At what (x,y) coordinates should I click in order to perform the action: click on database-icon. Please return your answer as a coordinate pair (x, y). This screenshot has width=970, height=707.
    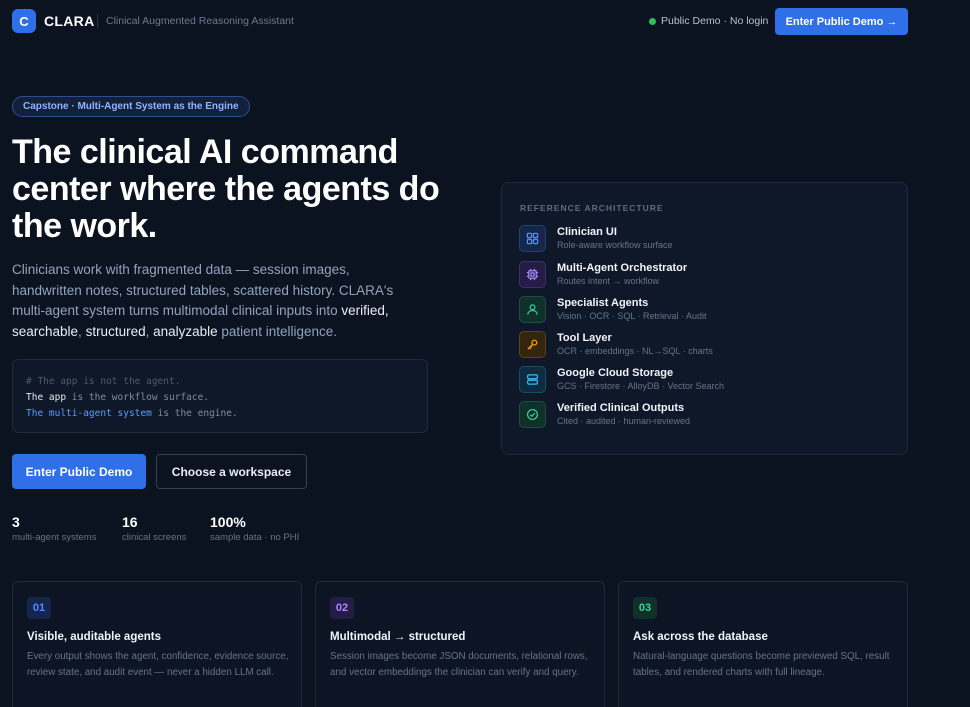
    Looking at the image, I should click on (532, 379).